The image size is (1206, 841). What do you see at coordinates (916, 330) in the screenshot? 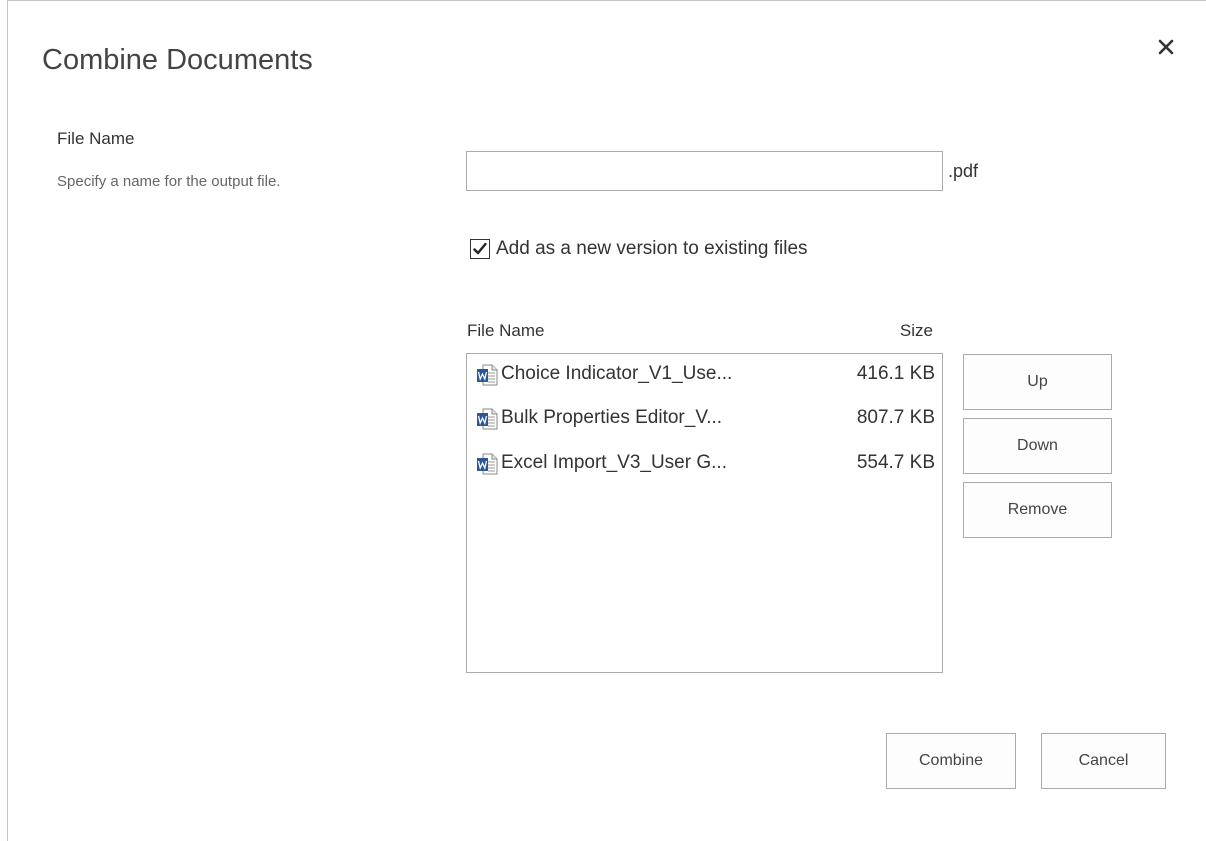
I see `column-header-size: Size` at bounding box center [916, 330].